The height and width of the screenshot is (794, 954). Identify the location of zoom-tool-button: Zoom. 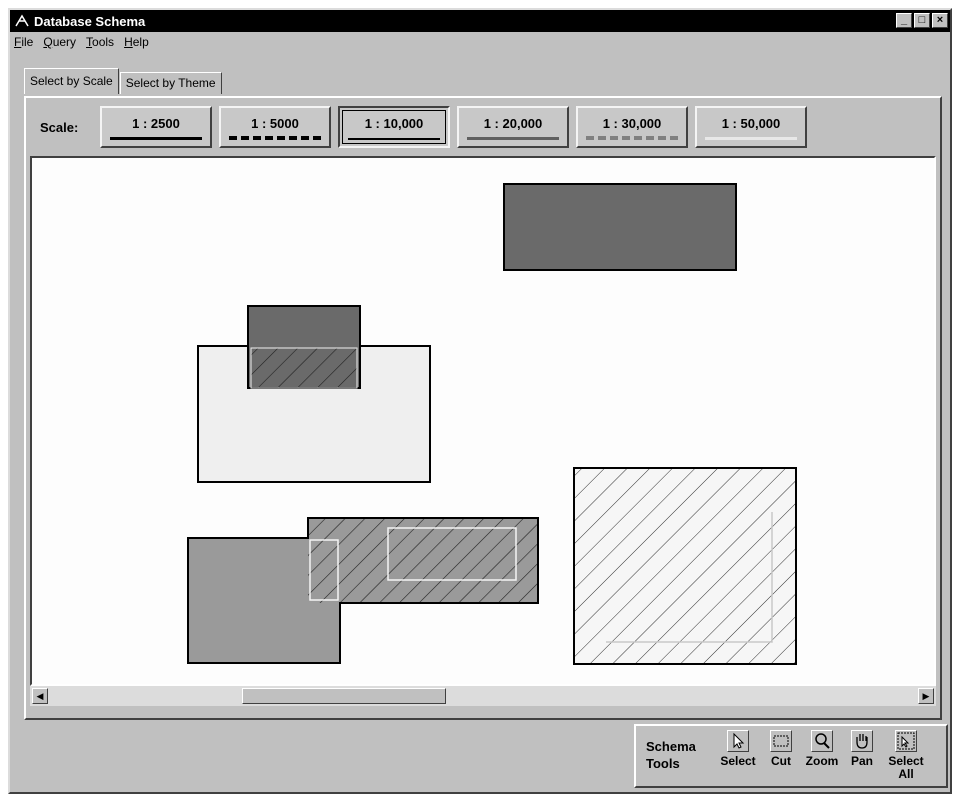
(822, 749).